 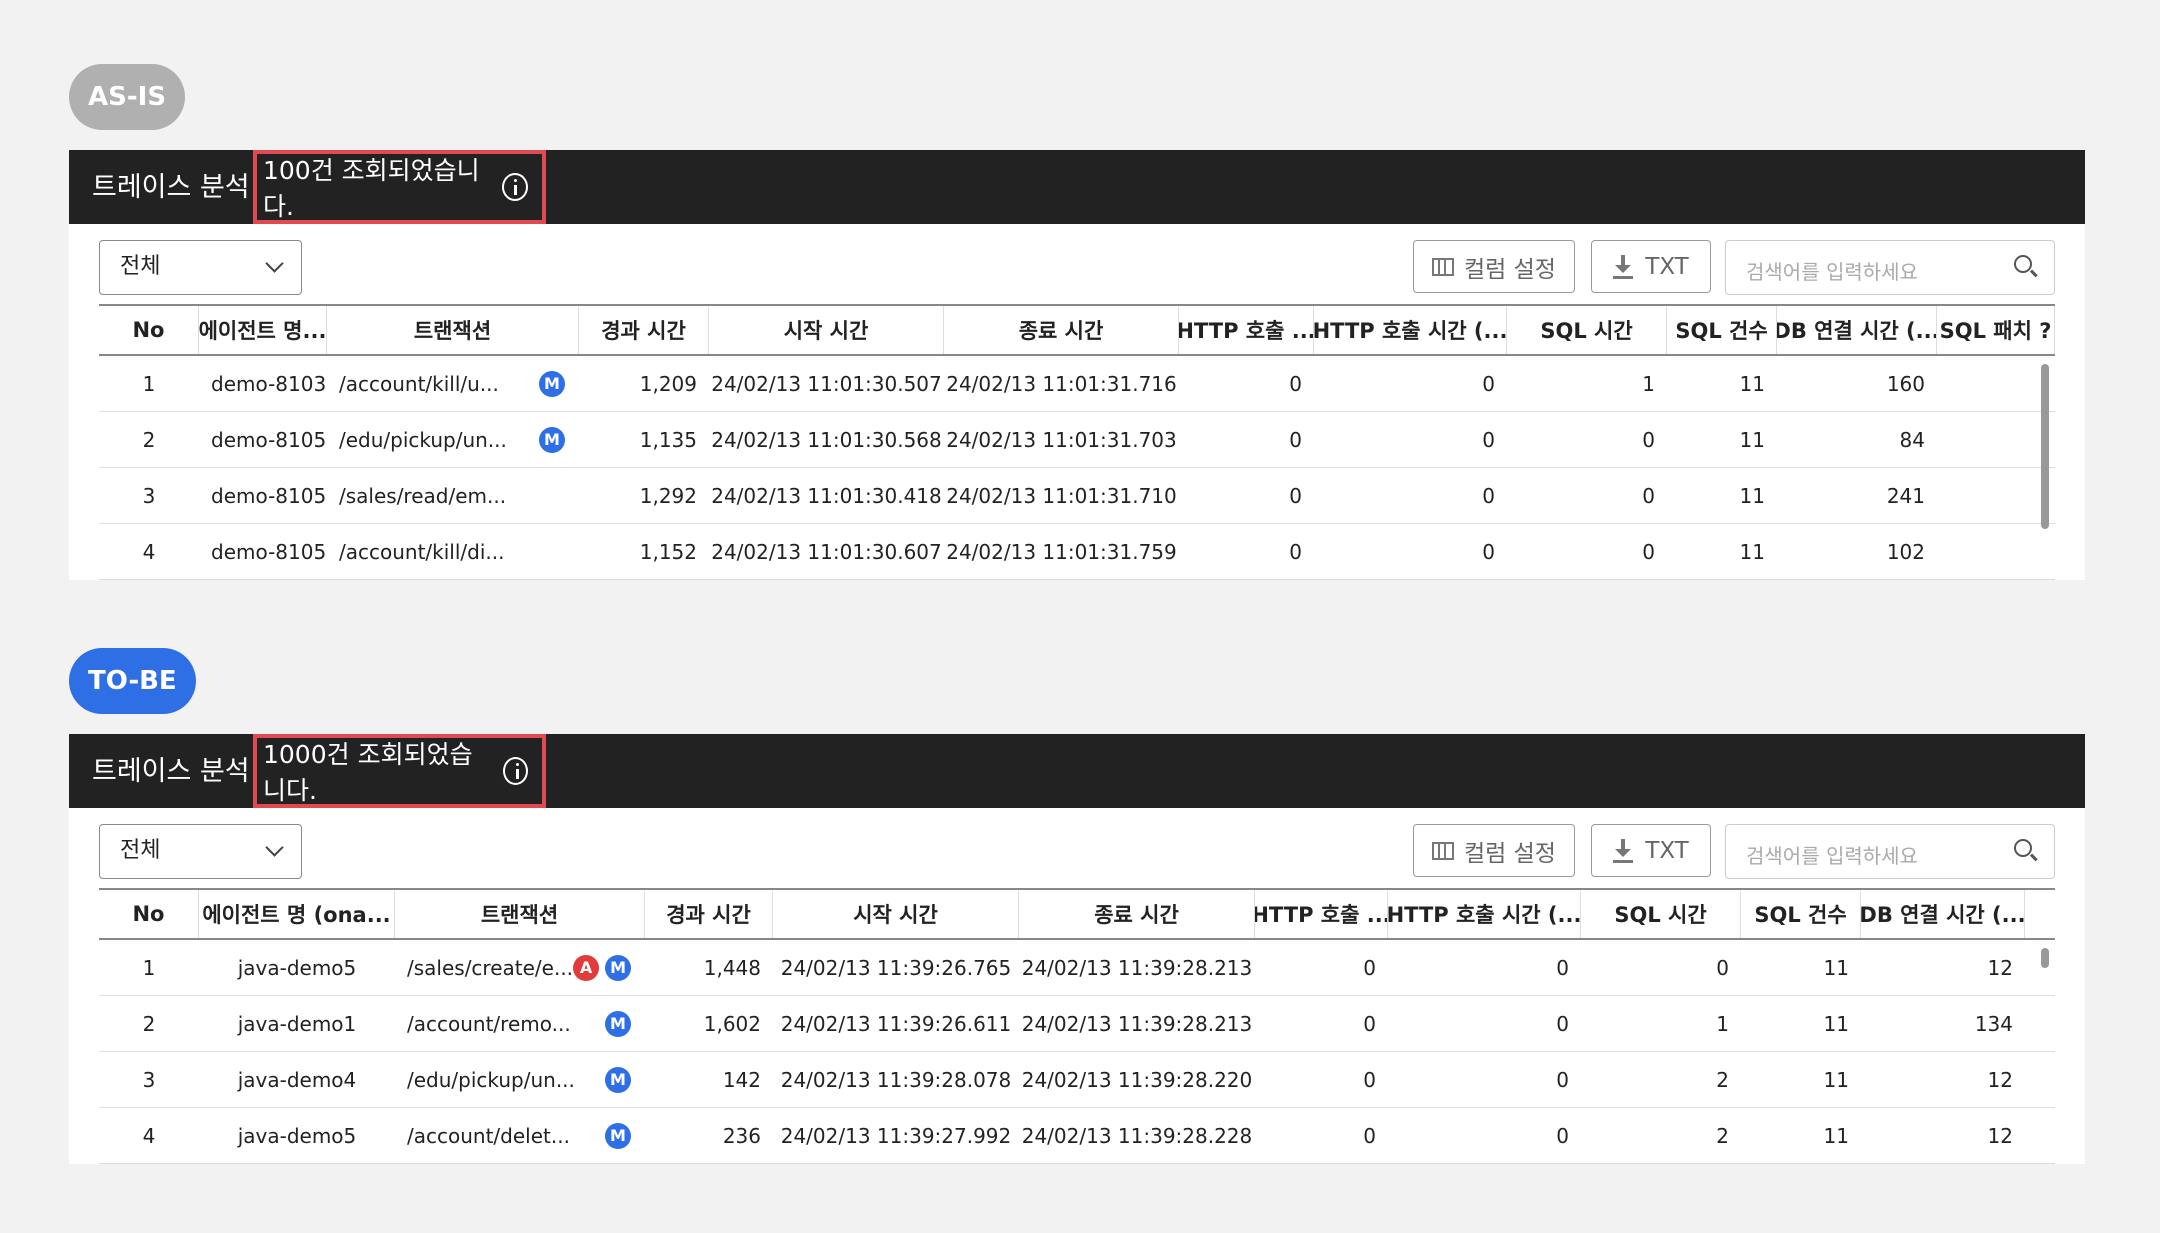 What do you see at coordinates (368, 772) in the screenshot?
I see `result-count-text: 1000건 조회되었습니다.` at bounding box center [368, 772].